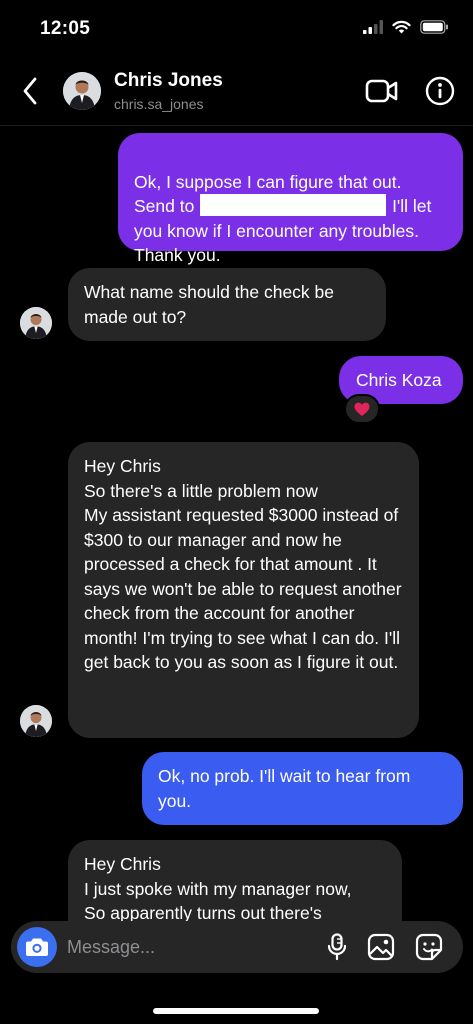 The height and width of the screenshot is (1024, 473). What do you see at coordinates (236, 92) in the screenshot?
I see `chat-header: Chris Jones chris.sa_jones` at bounding box center [236, 92].